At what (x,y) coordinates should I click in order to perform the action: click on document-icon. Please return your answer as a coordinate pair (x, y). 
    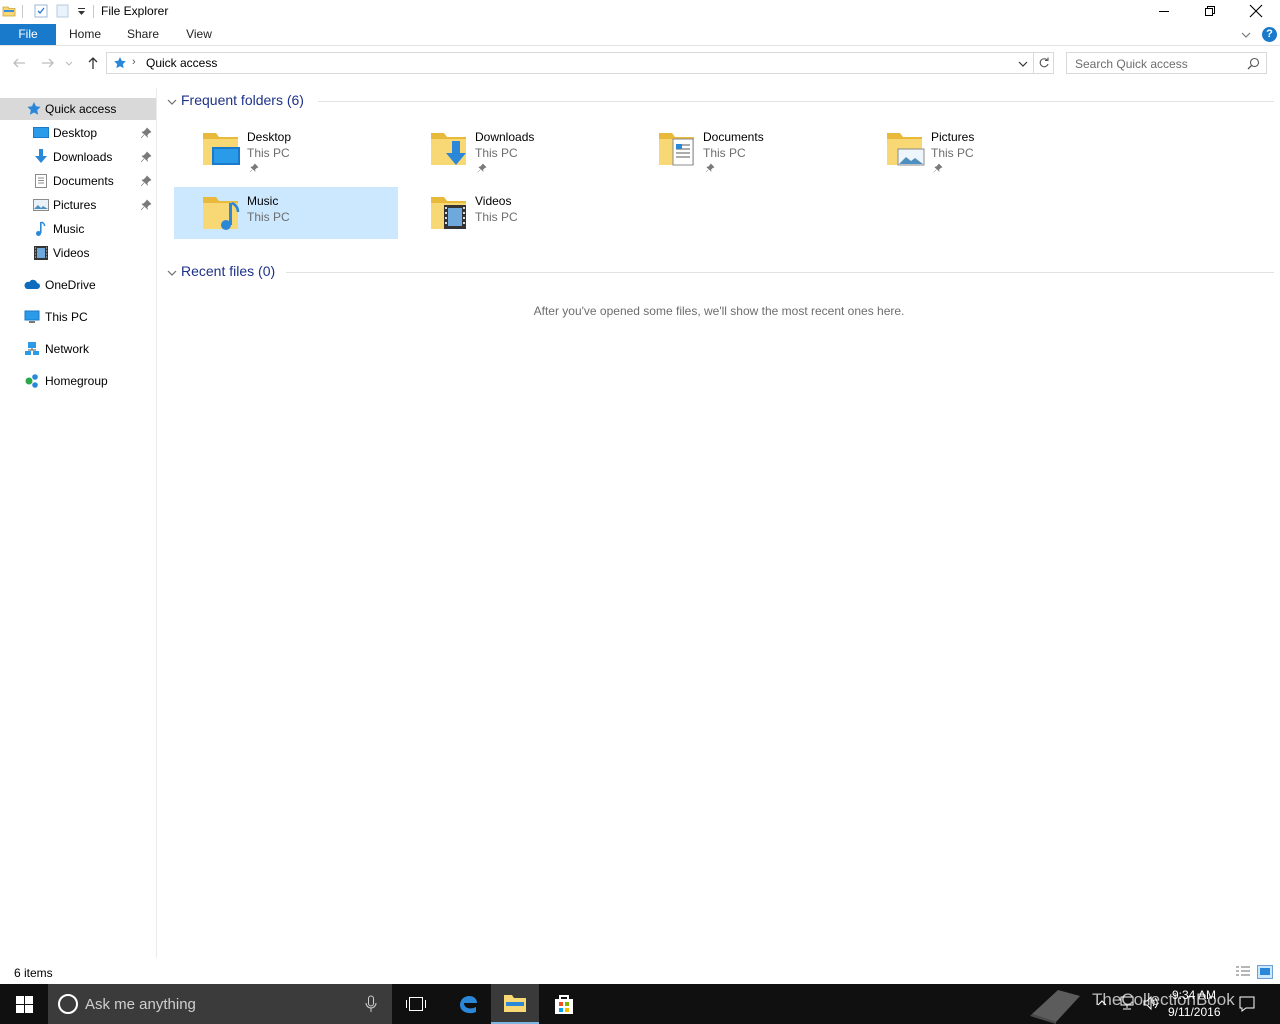
    Looking at the image, I should click on (41, 181).